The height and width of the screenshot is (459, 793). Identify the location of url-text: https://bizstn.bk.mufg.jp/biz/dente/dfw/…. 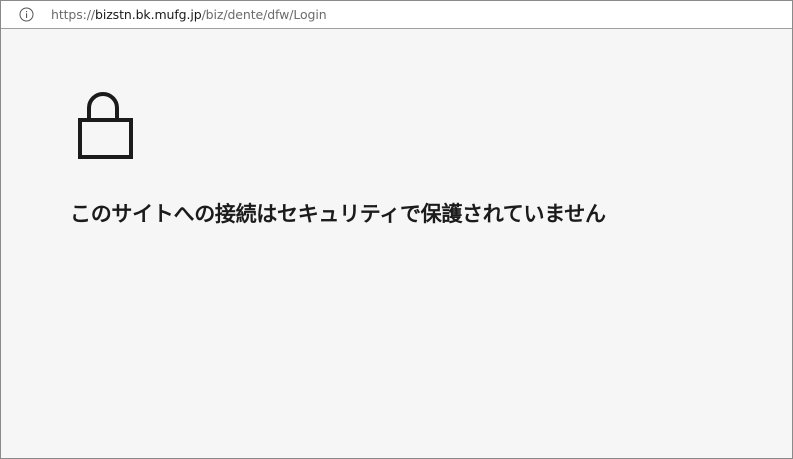
(189, 15).